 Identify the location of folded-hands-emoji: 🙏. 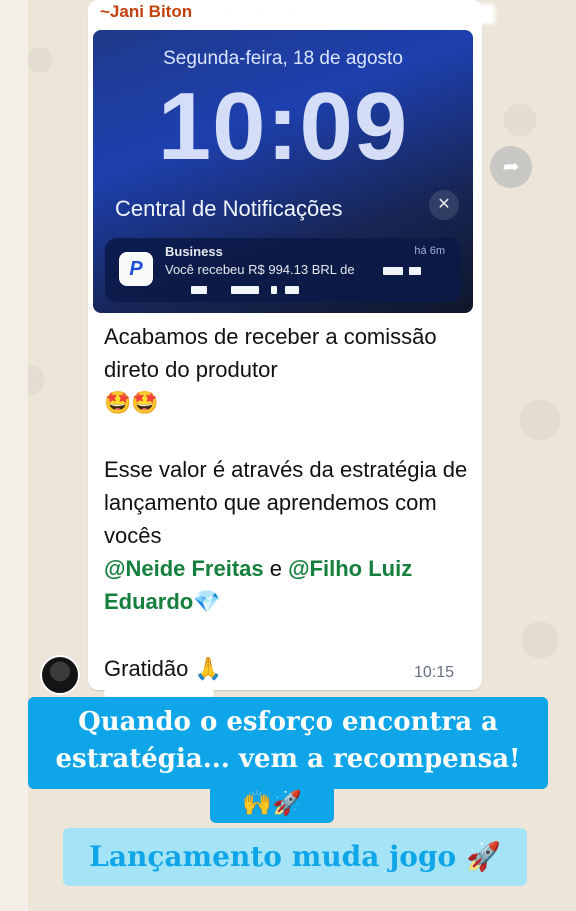
(208, 669).